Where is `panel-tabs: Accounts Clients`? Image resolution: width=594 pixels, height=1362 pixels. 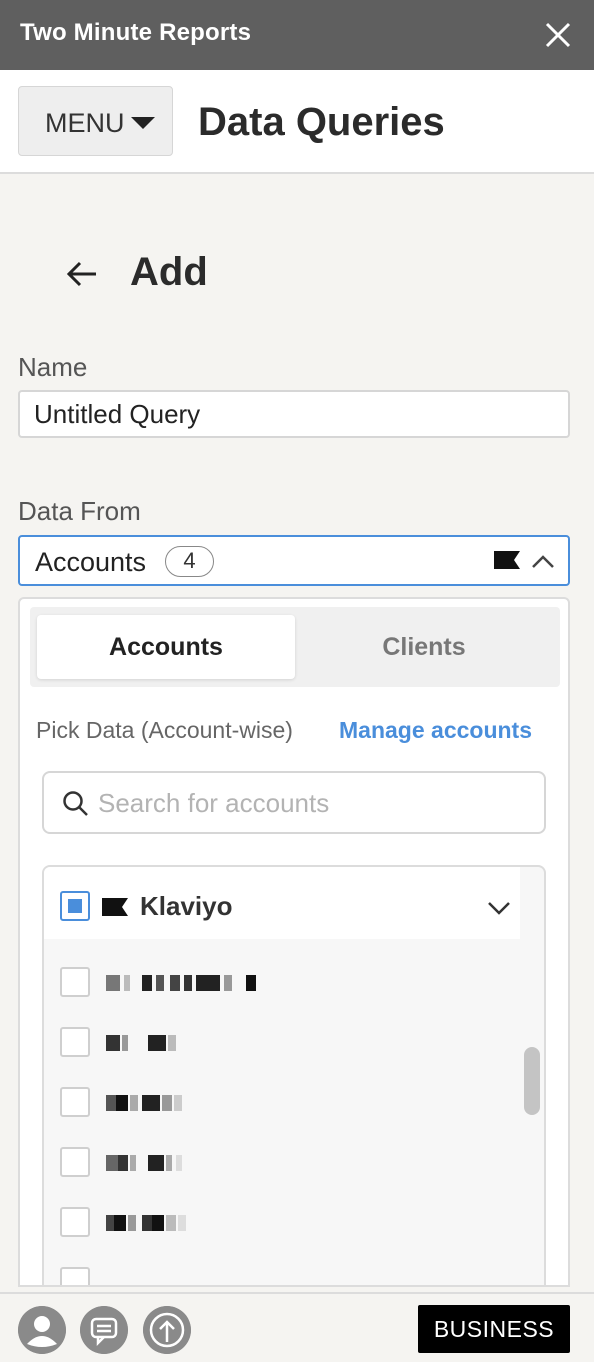 panel-tabs: Accounts Clients is located at coordinates (295, 647).